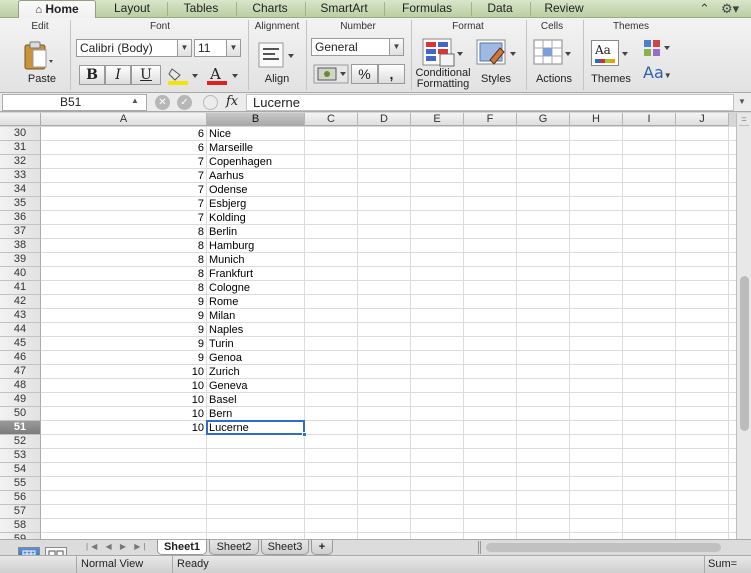 Image resolution: width=751 pixels, height=573 pixels. What do you see at coordinates (20, 218) in the screenshot?
I see `row-header: 36` at bounding box center [20, 218].